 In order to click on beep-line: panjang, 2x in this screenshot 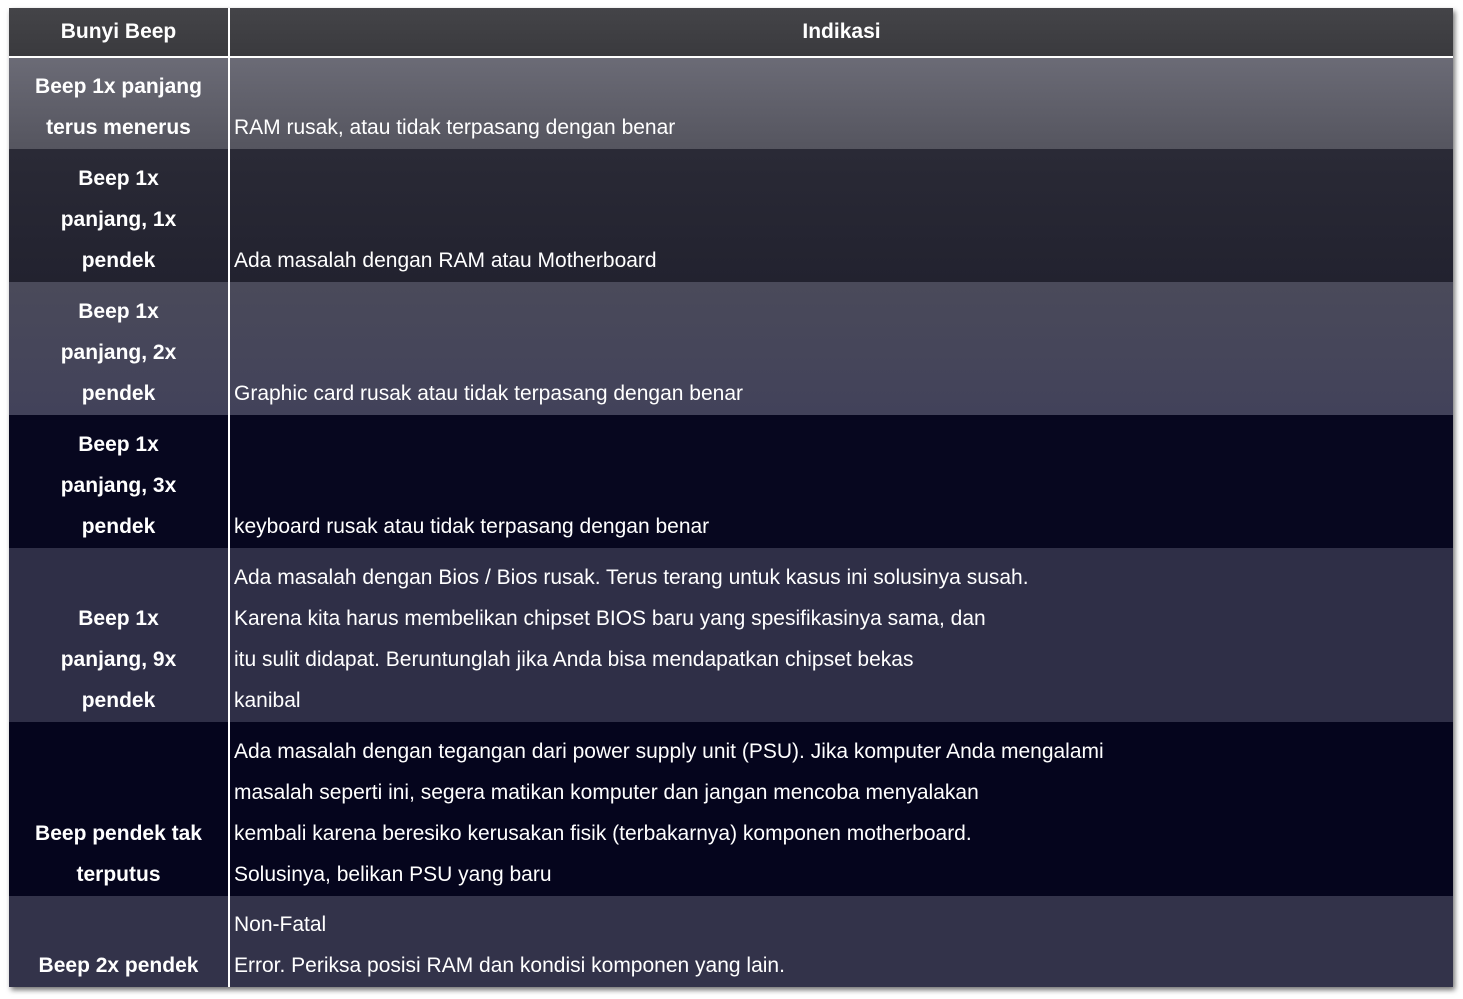, I will do `click(118, 352)`.